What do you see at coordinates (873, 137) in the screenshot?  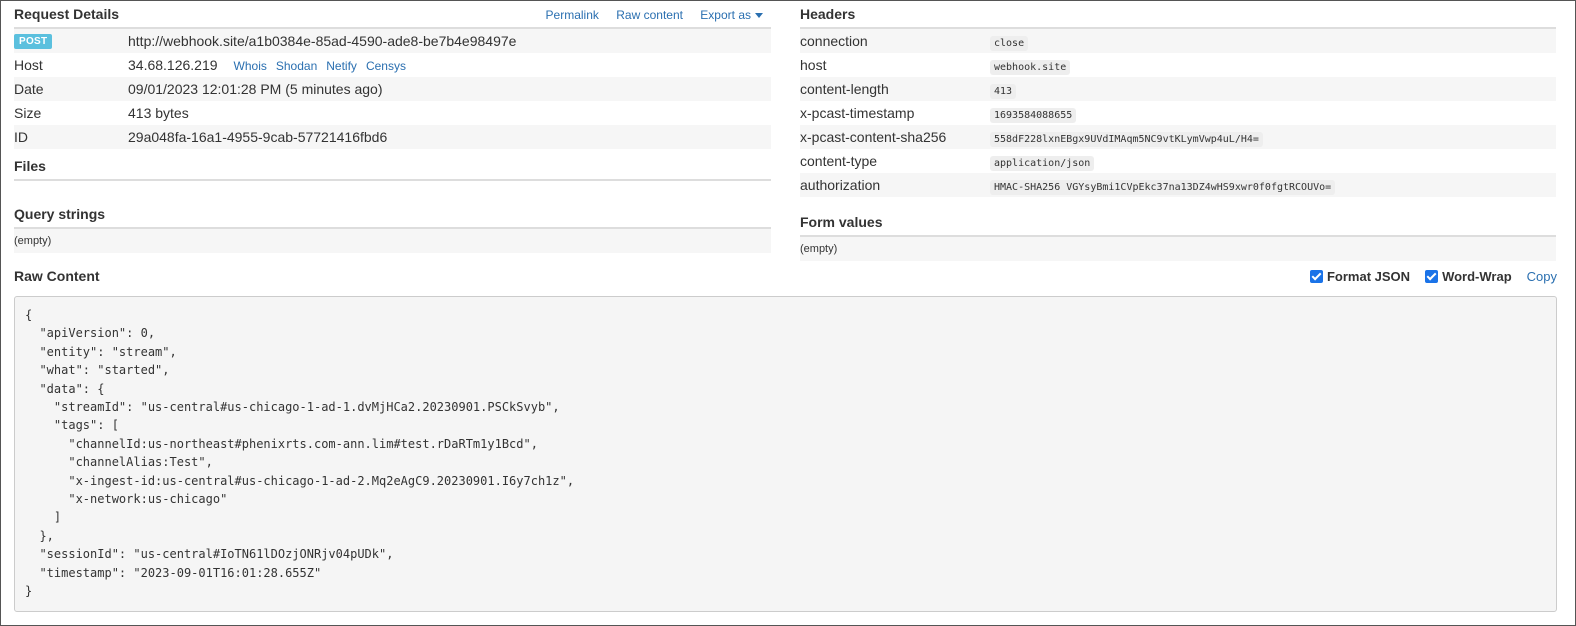 I see `header-name: x-pcast-content-sha256` at bounding box center [873, 137].